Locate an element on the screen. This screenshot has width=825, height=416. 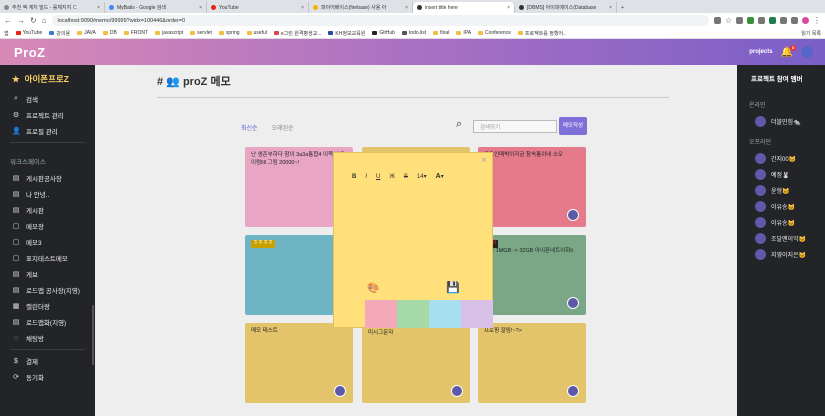
search-icon: ⌕ is located at coordinates (459, 124).